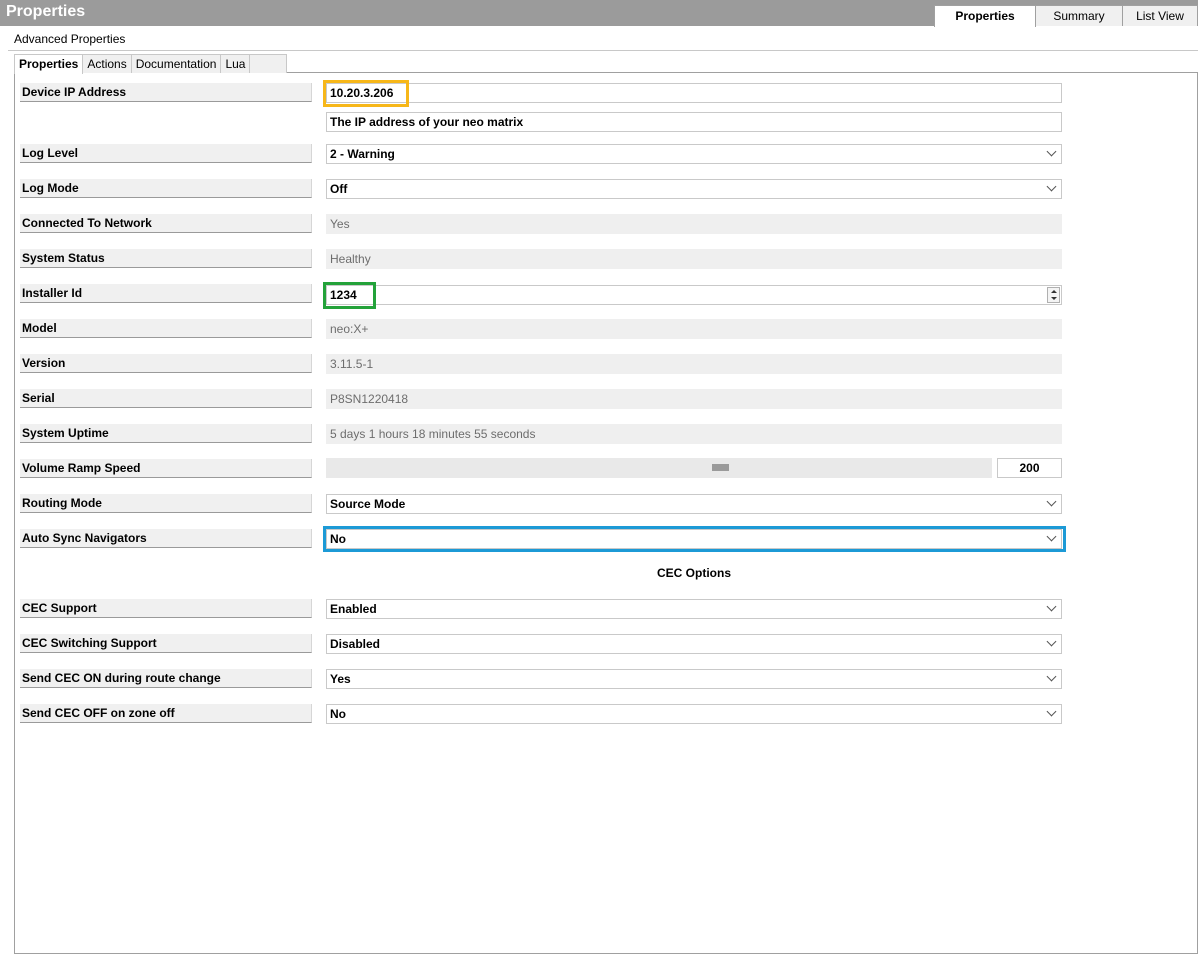 This screenshot has width=1198, height=958. Describe the element at coordinates (166, 293) in the screenshot. I see `installer-id-label: Installer Id` at that location.